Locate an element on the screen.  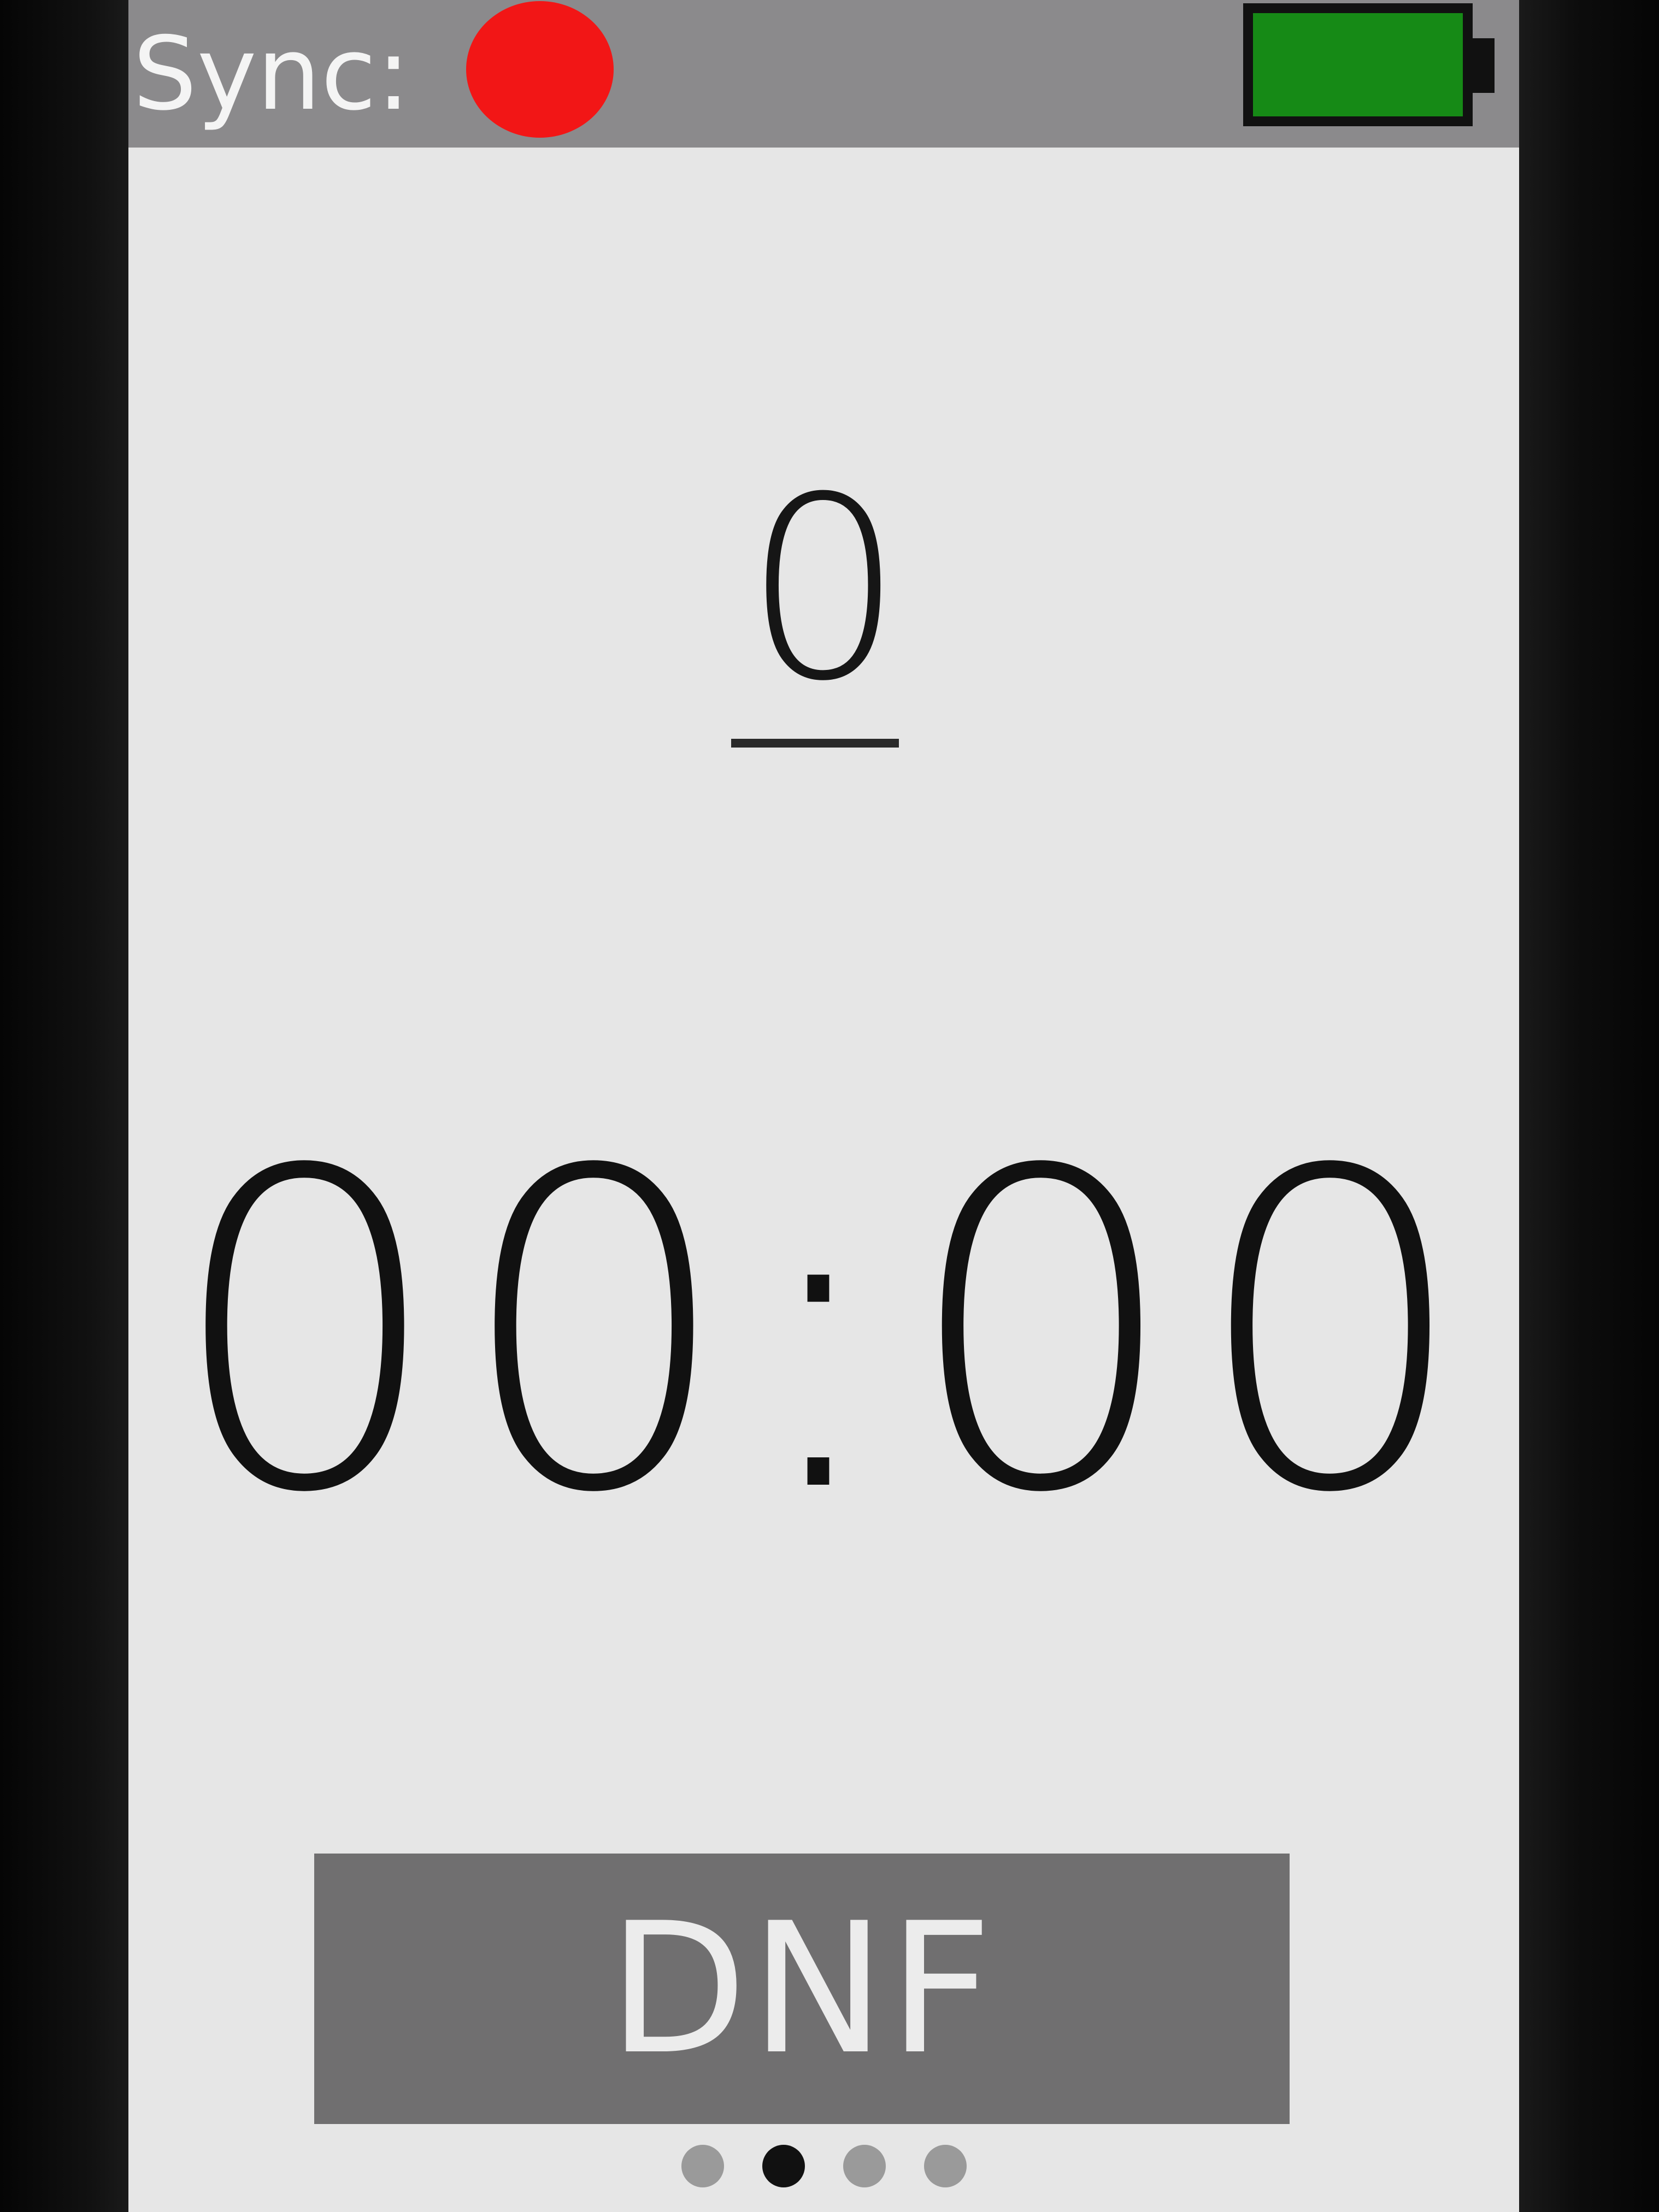
device-bezel-left is located at coordinates (64, 1106).